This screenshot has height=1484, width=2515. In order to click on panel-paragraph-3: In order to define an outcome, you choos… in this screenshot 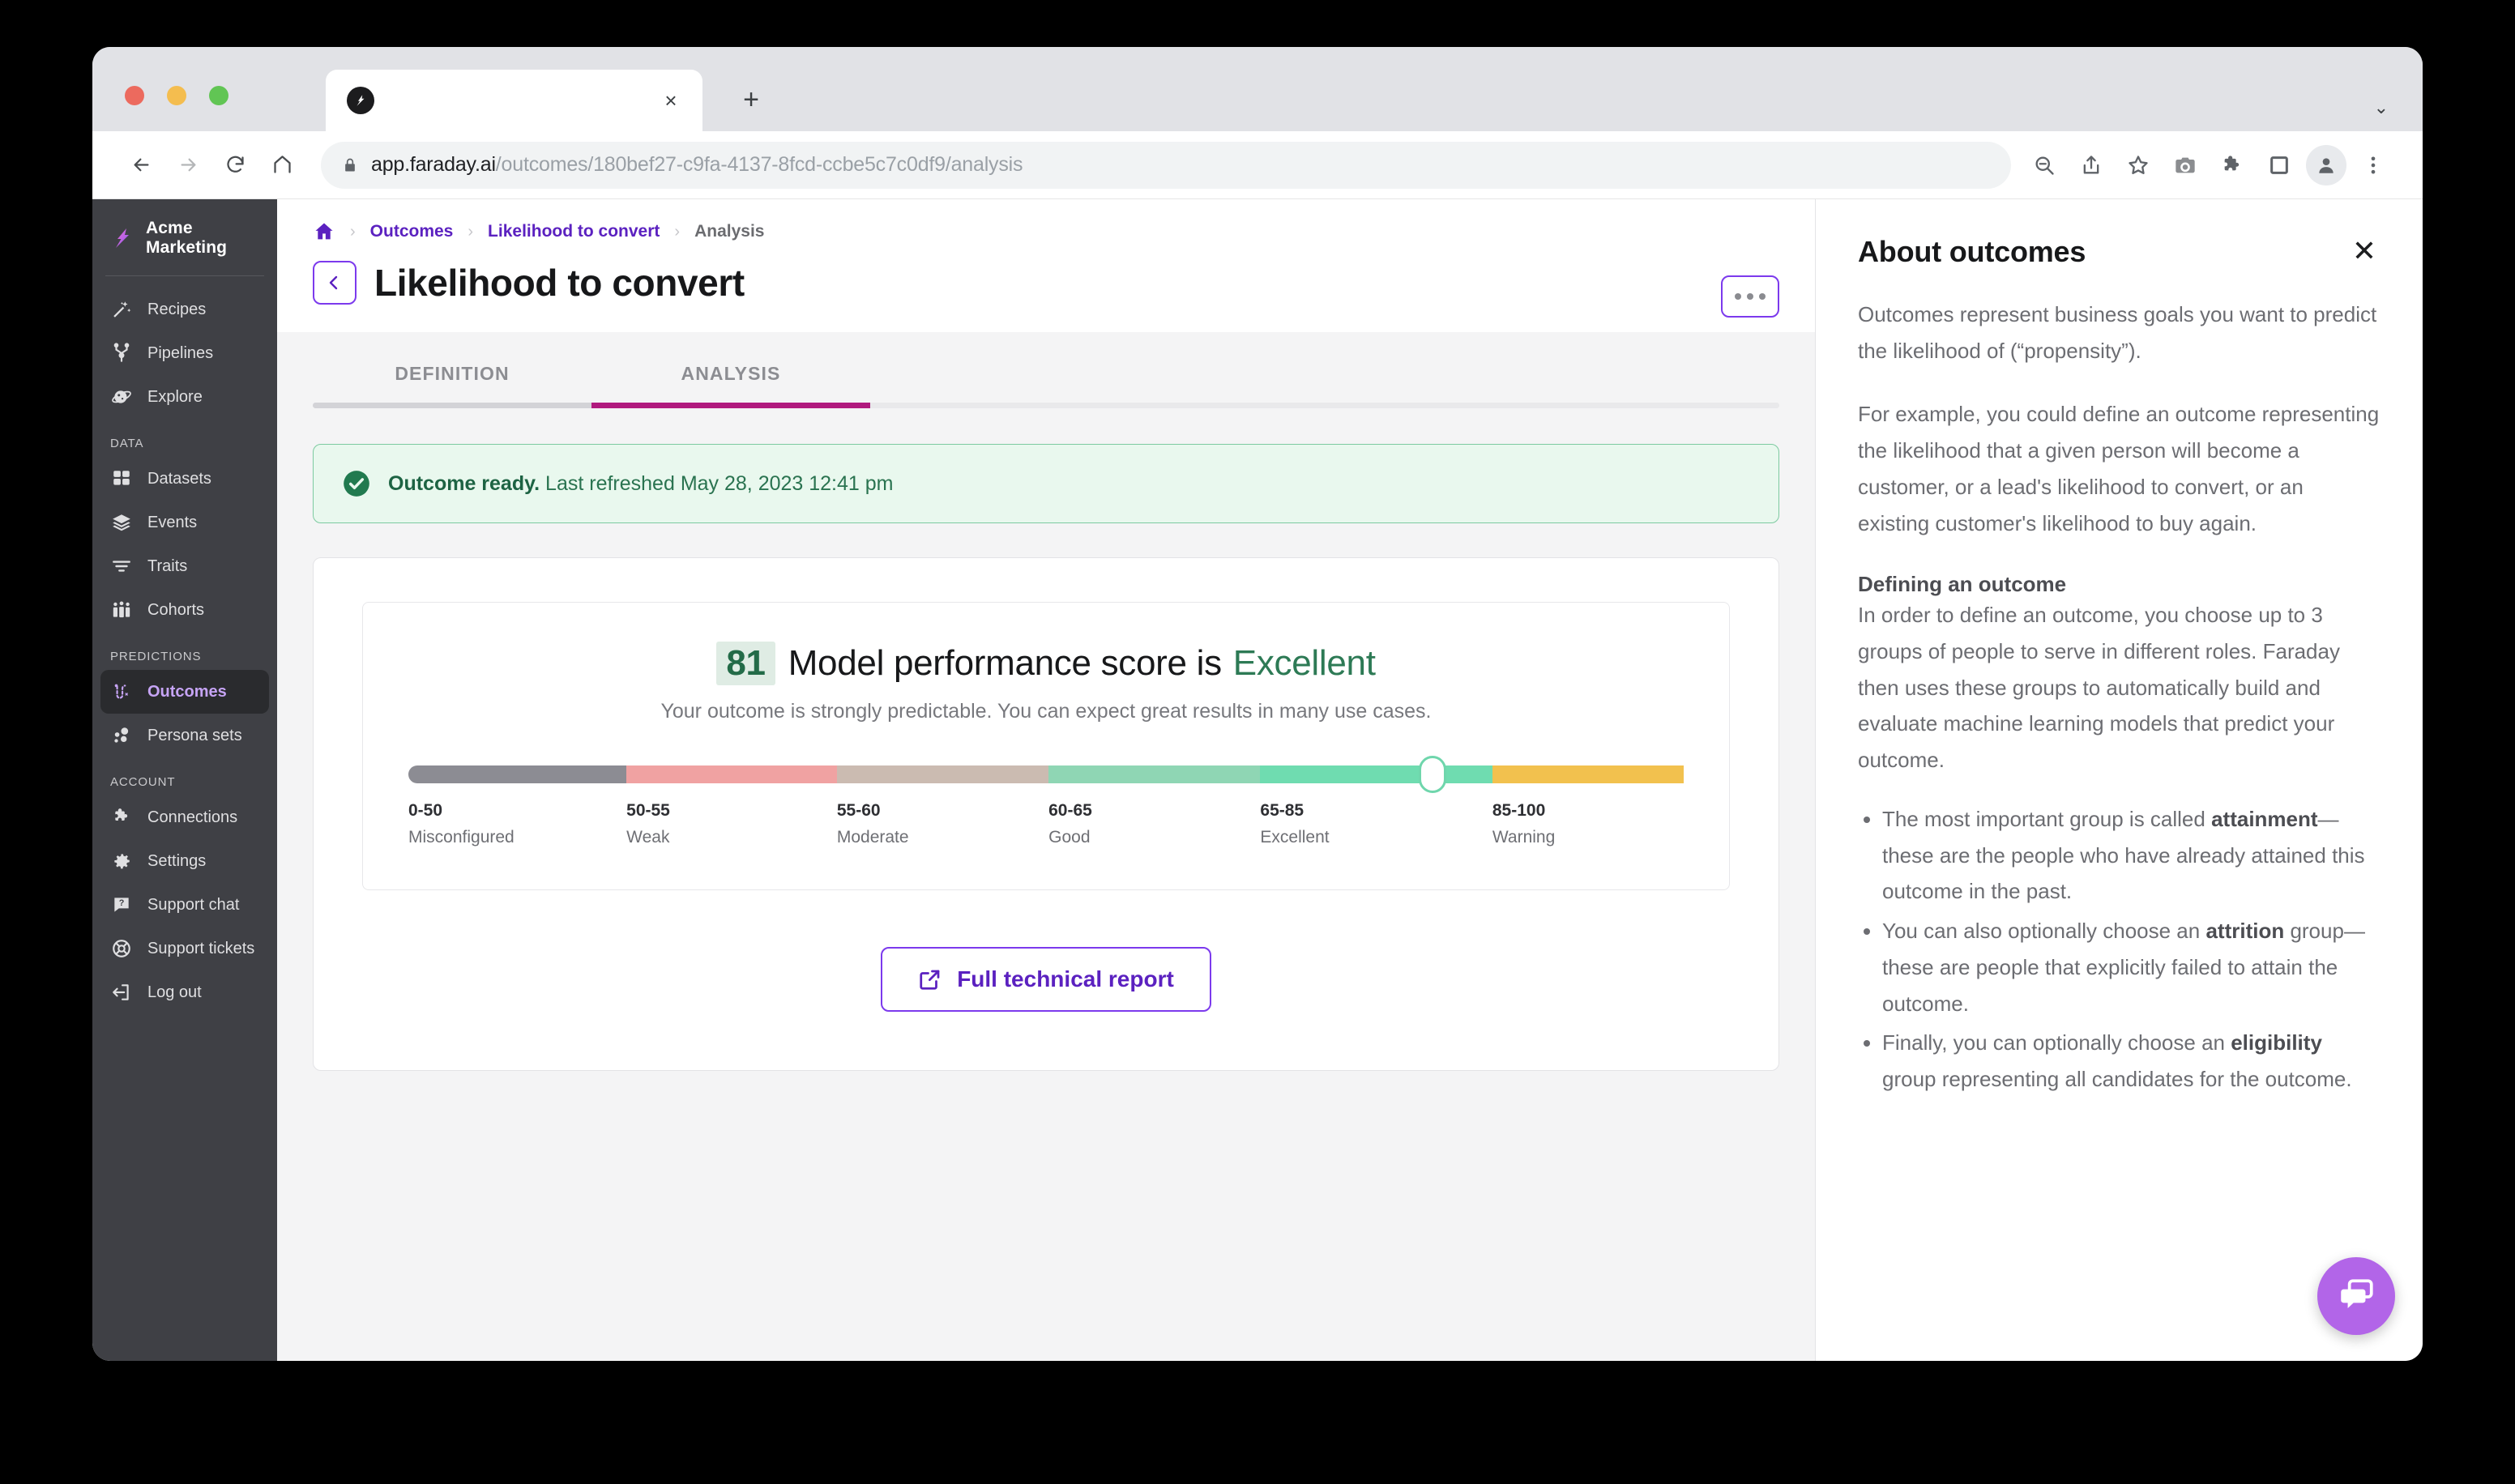, I will do `click(2099, 688)`.